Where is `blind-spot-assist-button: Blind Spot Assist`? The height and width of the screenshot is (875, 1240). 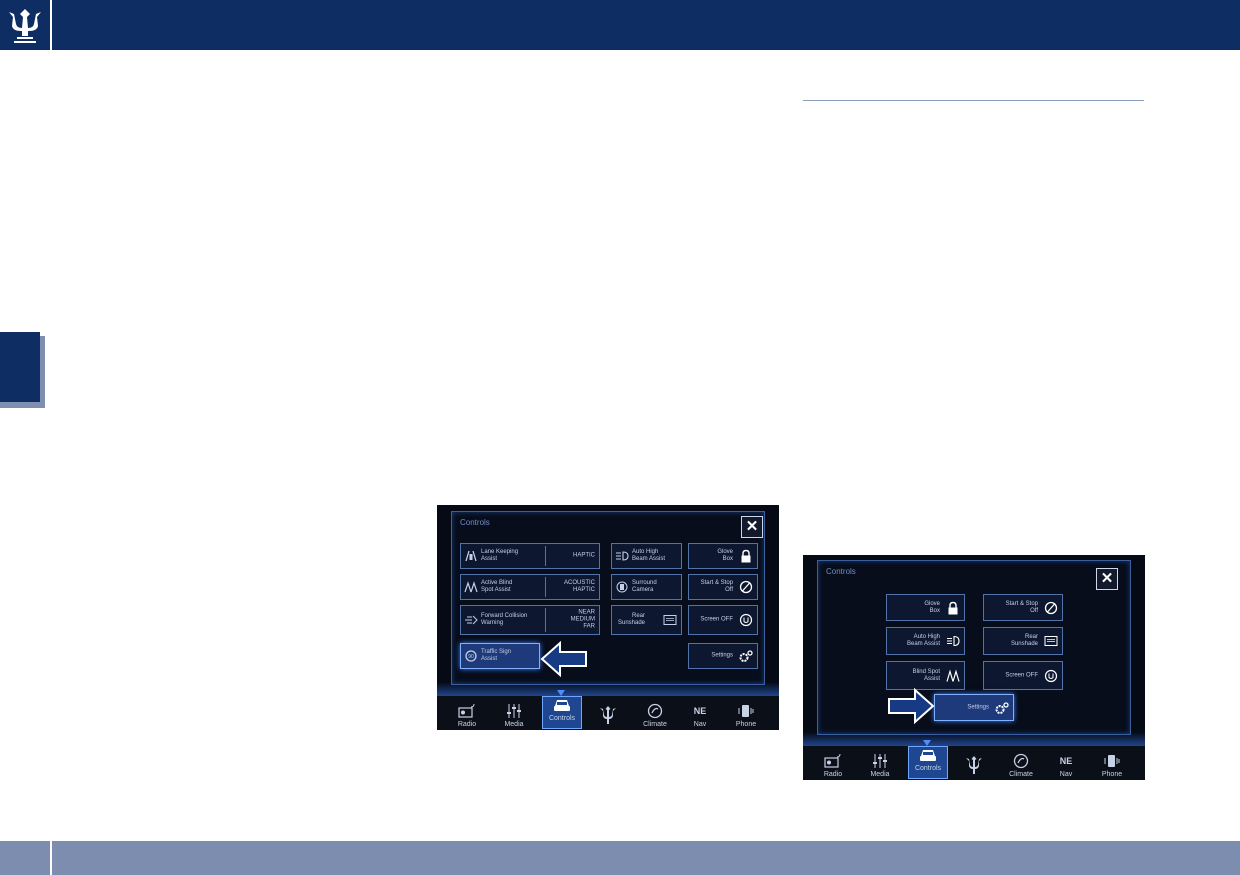
blind-spot-assist-button: Blind Spot Assist is located at coordinates (925, 675).